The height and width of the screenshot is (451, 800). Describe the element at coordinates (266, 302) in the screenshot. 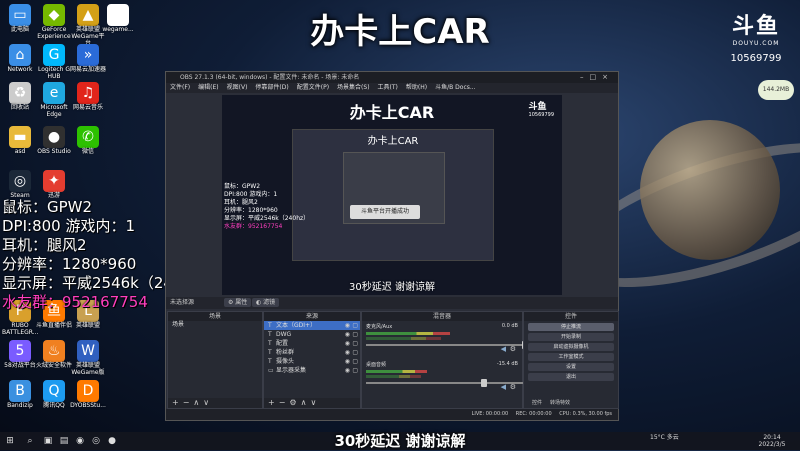

I see `filters-button: ◐ 滤镜` at that location.